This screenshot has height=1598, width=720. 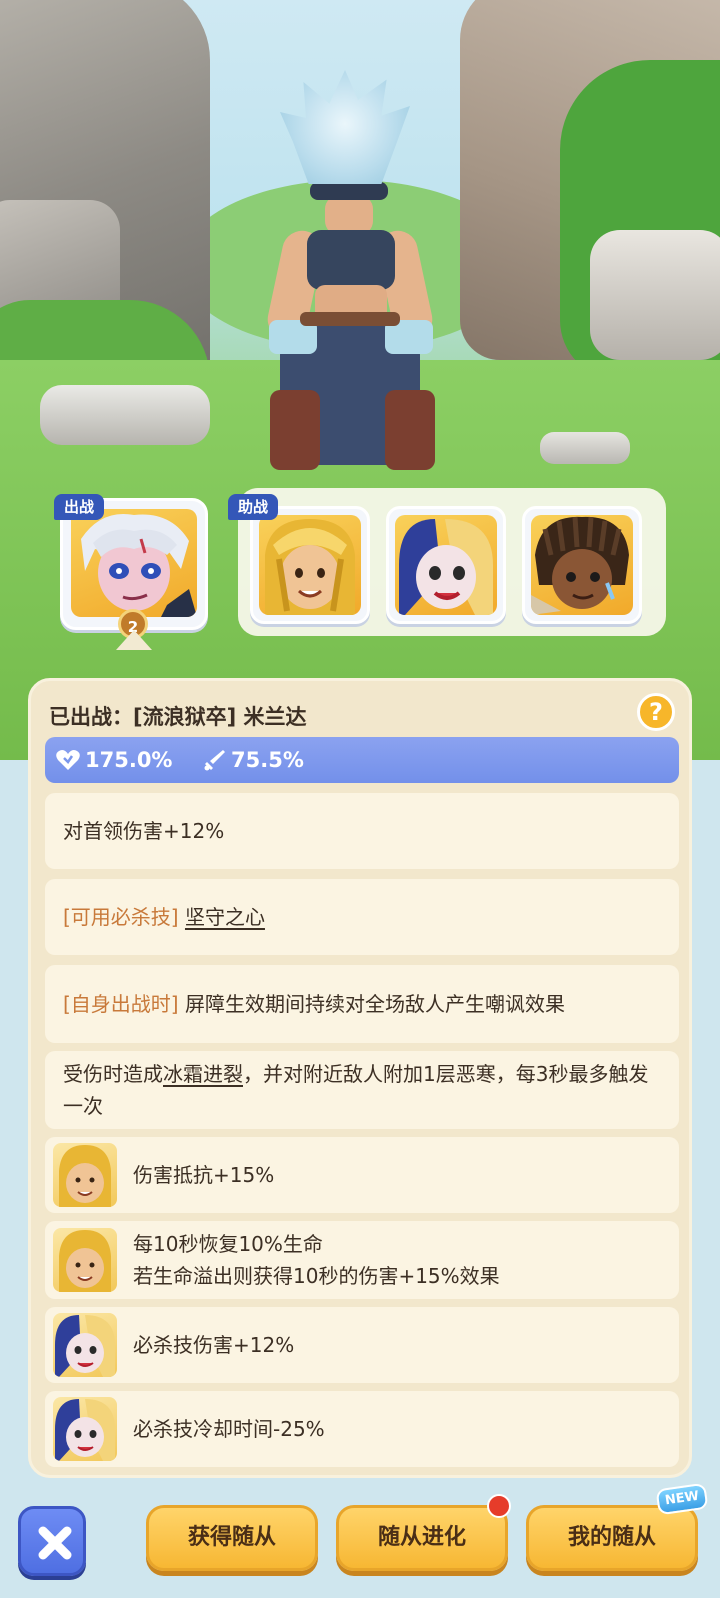 I want to click on effect-text: 对首领伤害+12%, so click(x=144, y=831).